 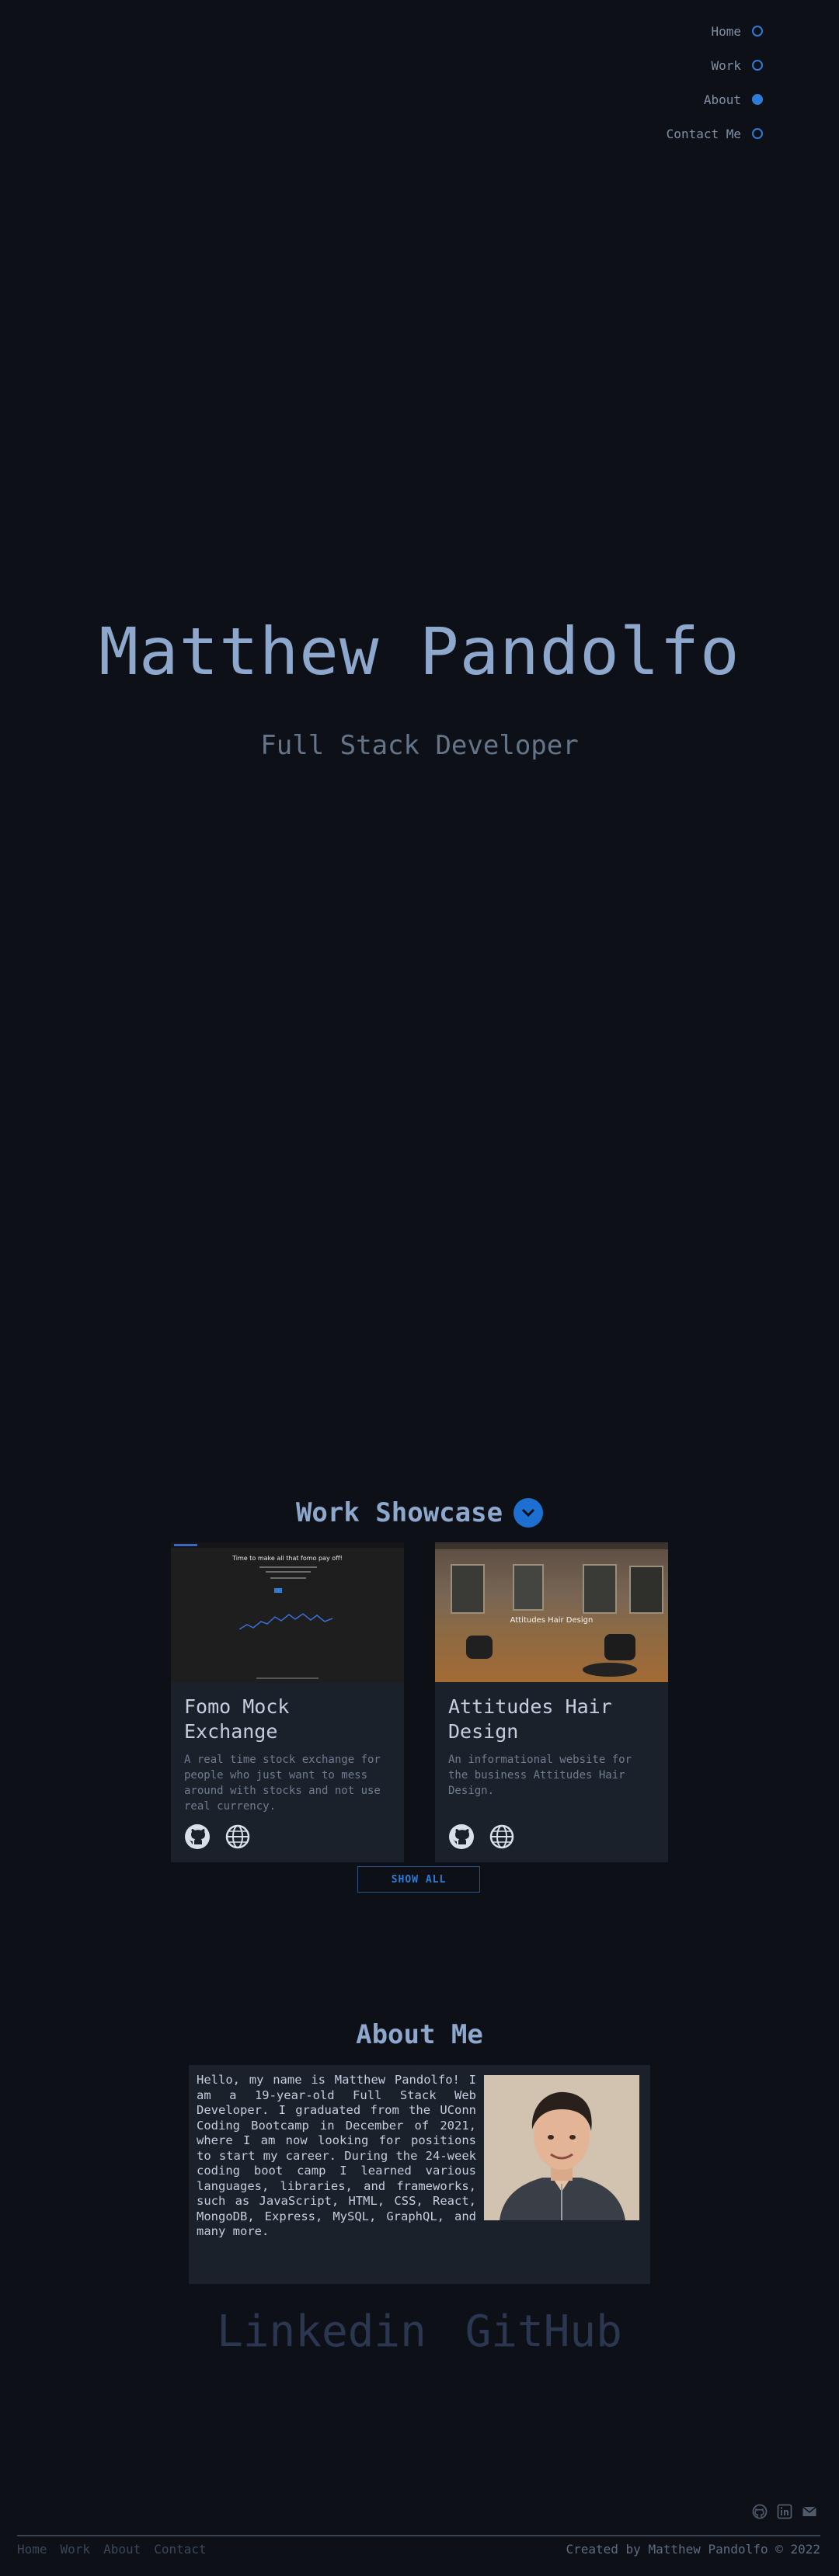 I want to click on profile-photo, so click(x=562, y=2147).